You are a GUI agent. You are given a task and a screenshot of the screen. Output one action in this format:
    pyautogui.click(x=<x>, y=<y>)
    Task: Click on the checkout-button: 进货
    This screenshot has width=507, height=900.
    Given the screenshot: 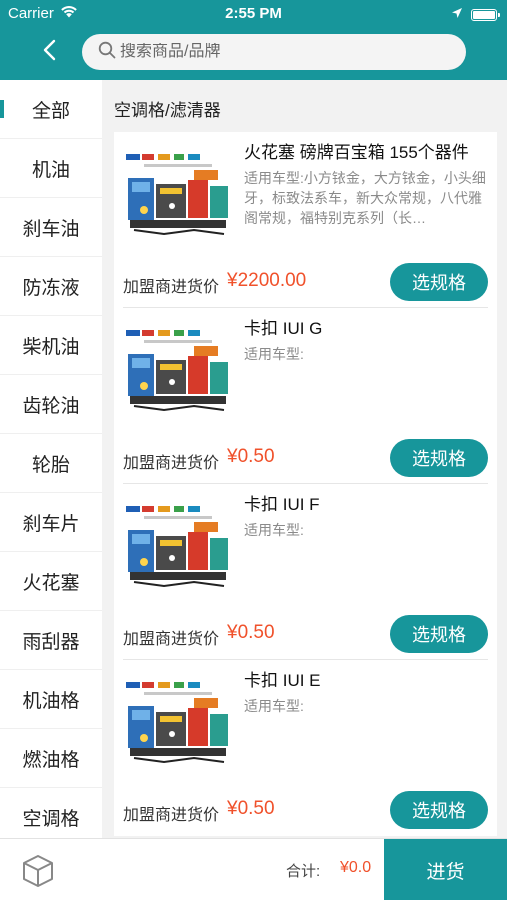 What is the action you would take?
    pyautogui.click(x=445, y=869)
    